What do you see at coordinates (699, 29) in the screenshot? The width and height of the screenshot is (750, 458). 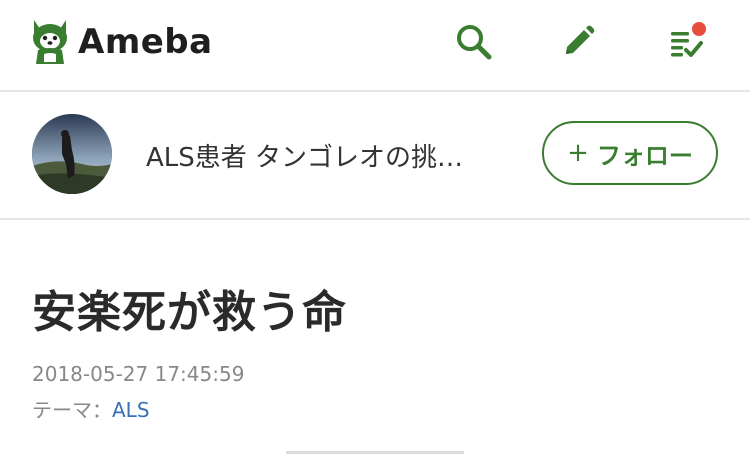 I see `notification-dot` at bounding box center [699, 29].